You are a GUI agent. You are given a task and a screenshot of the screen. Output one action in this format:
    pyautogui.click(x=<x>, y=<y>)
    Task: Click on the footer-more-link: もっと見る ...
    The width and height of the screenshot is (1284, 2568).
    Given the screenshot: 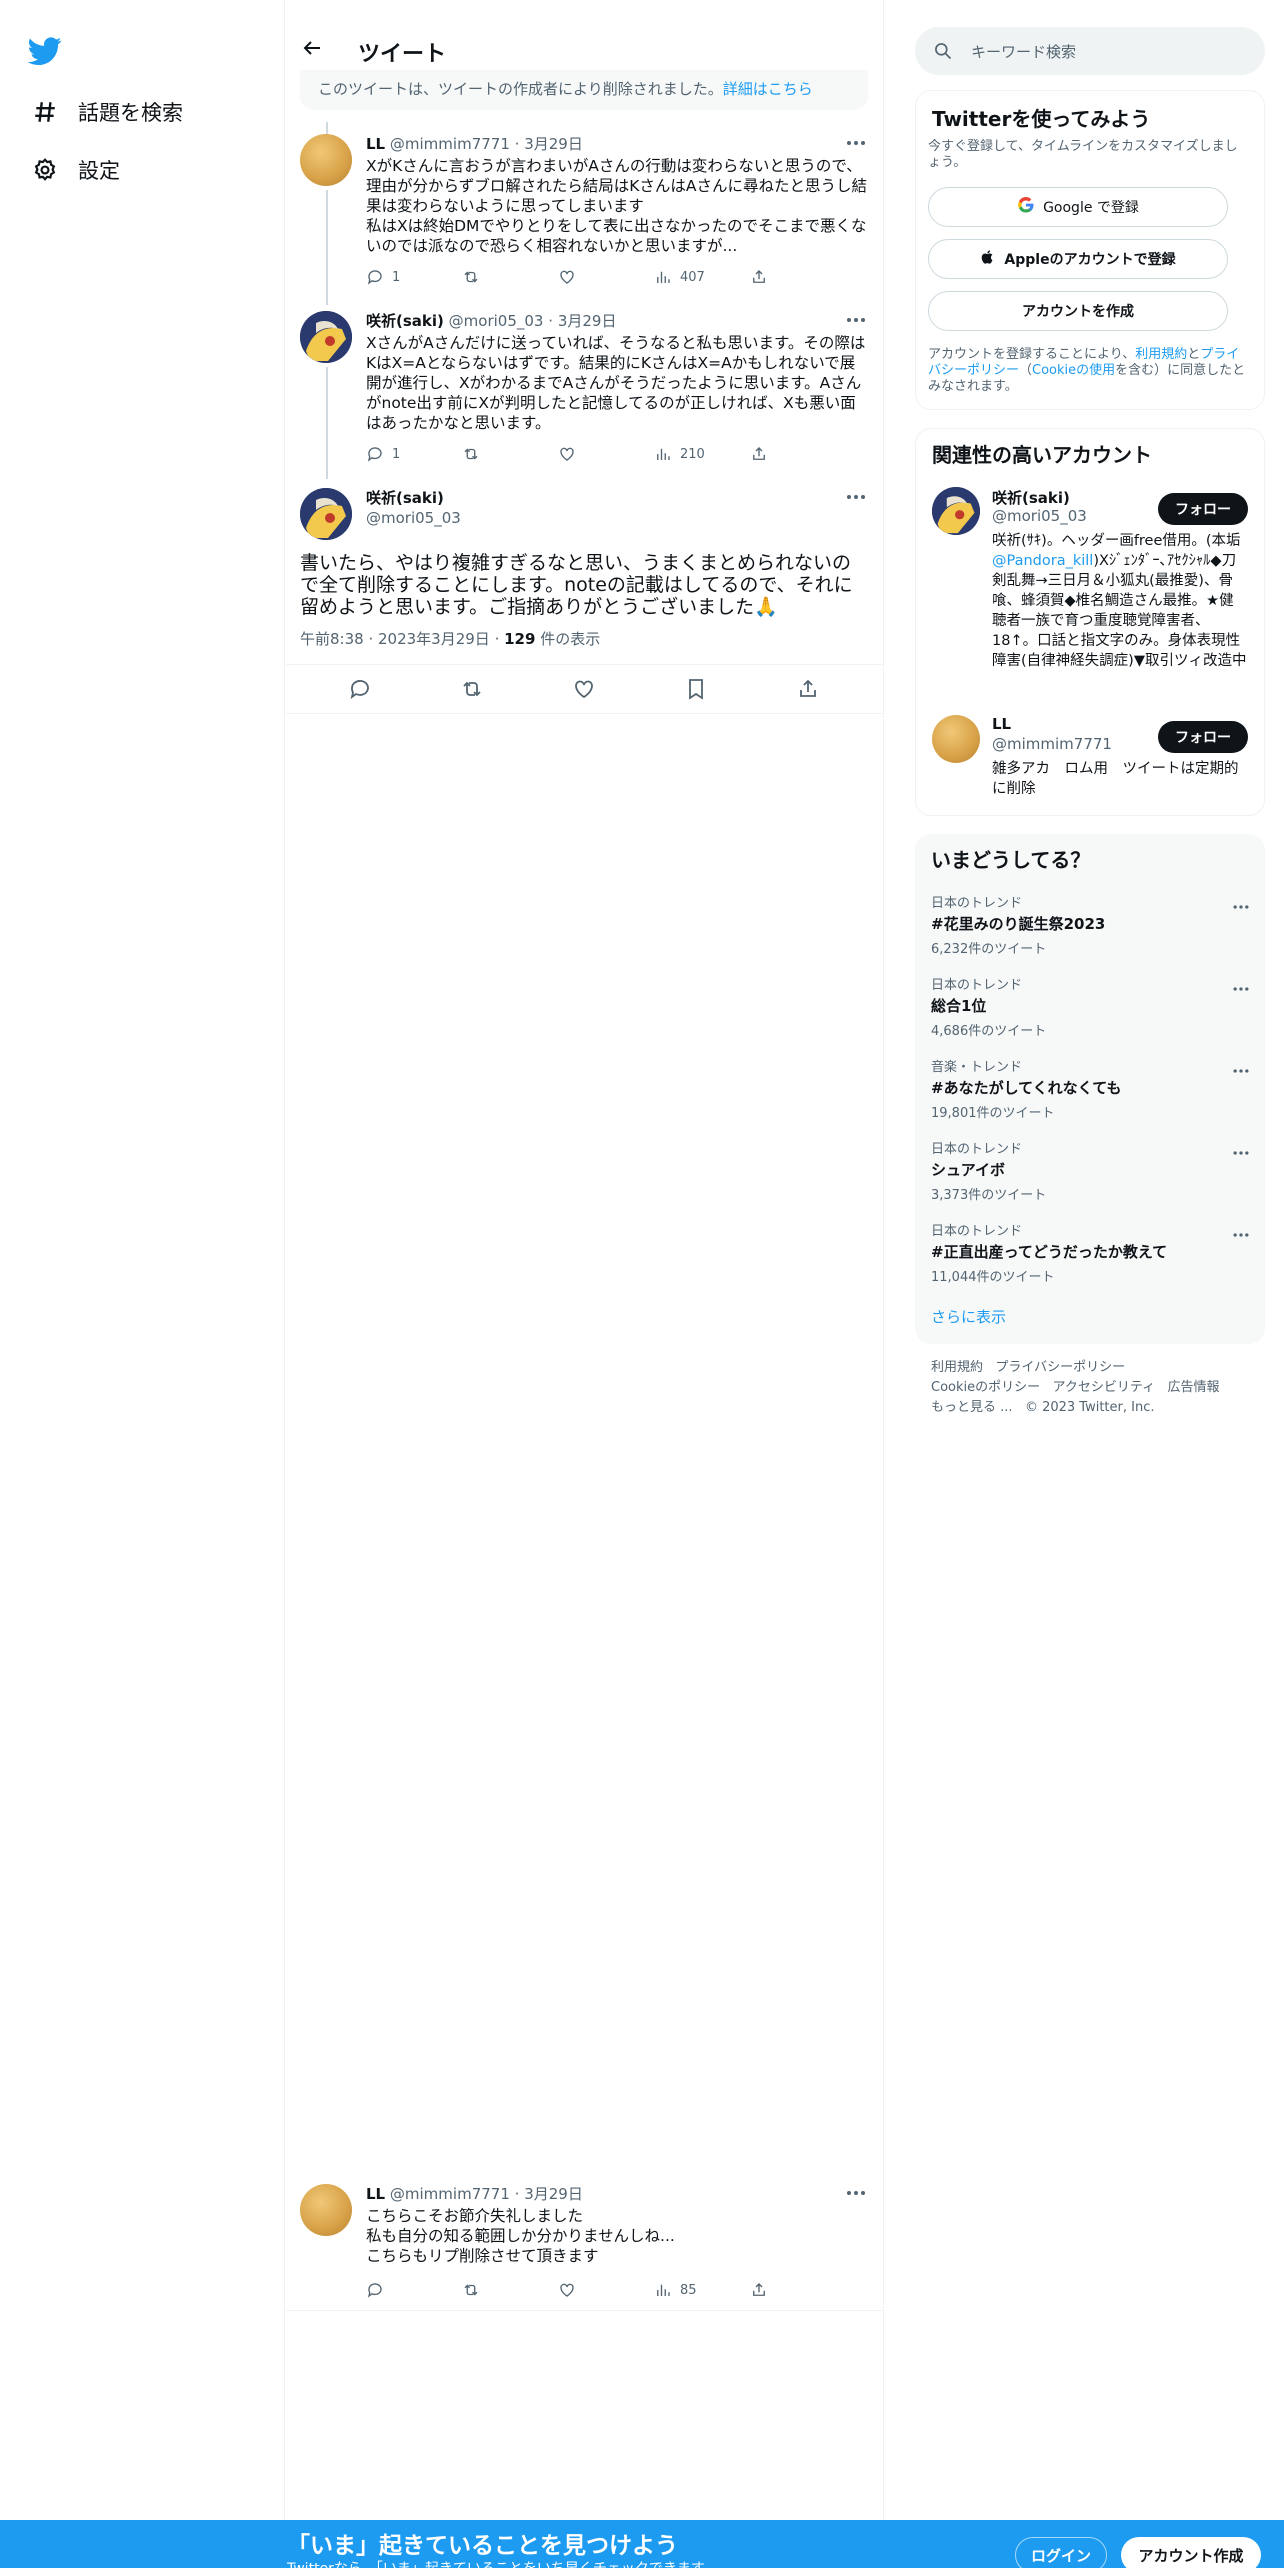 What is the action you would take?
    pyautogui.click(x=972, y=1407)
    